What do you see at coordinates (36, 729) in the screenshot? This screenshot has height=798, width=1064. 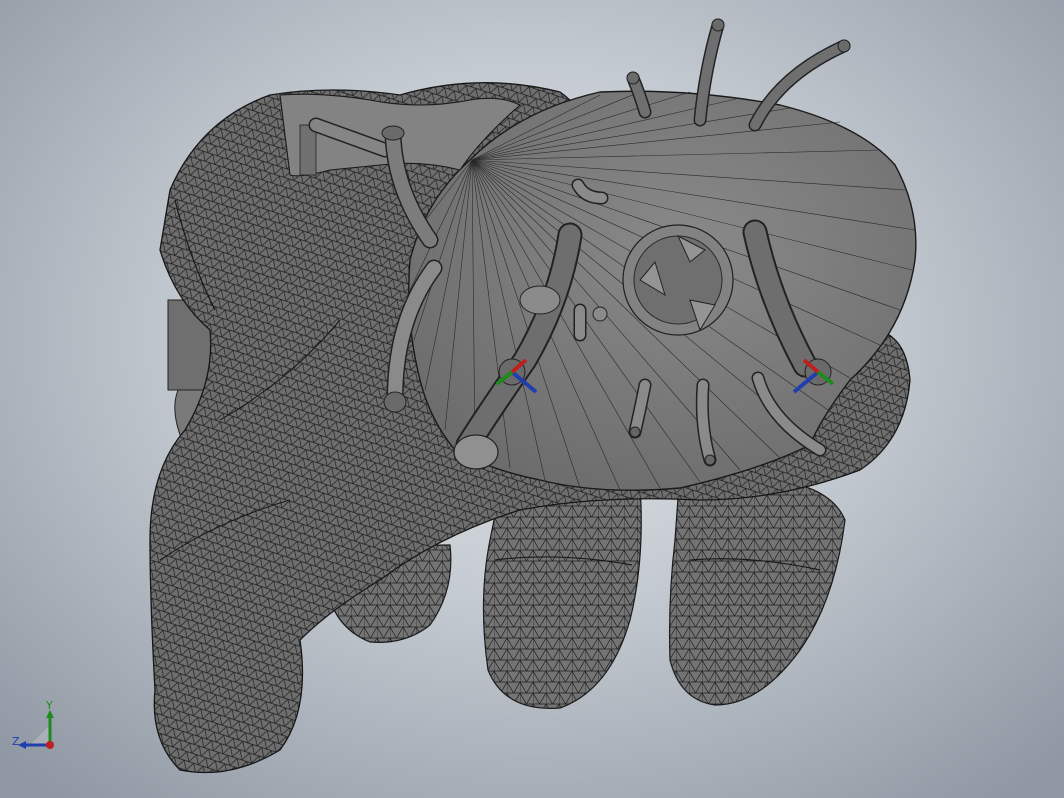 I see `view-triad` at bounding box center [36, 729].